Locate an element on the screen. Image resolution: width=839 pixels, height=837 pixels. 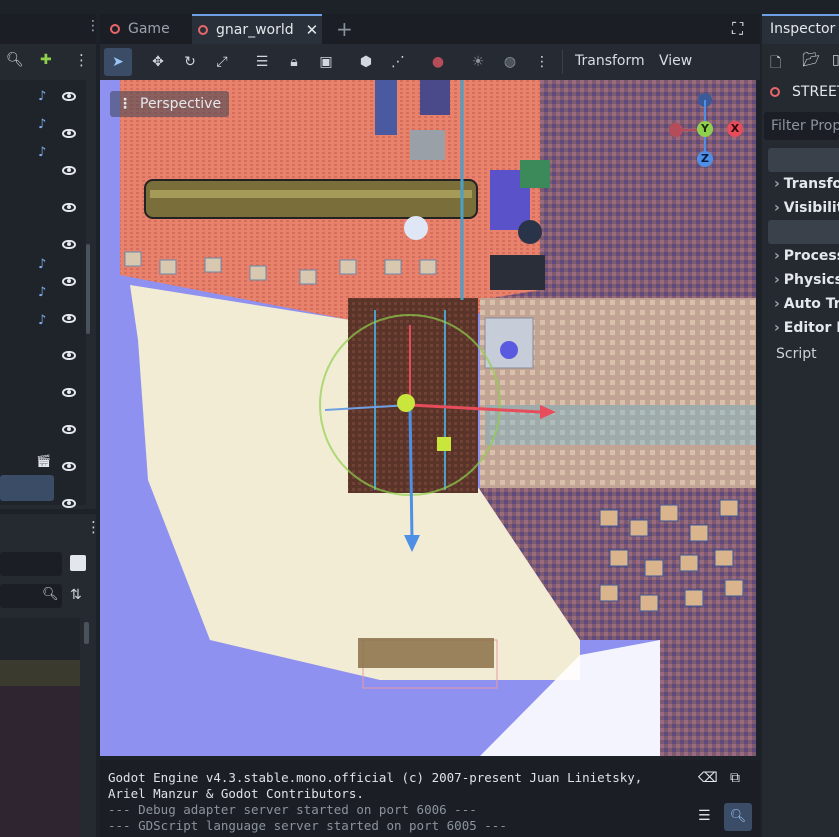
inspector-tab: Inspector is located at coordinates (800, 29).